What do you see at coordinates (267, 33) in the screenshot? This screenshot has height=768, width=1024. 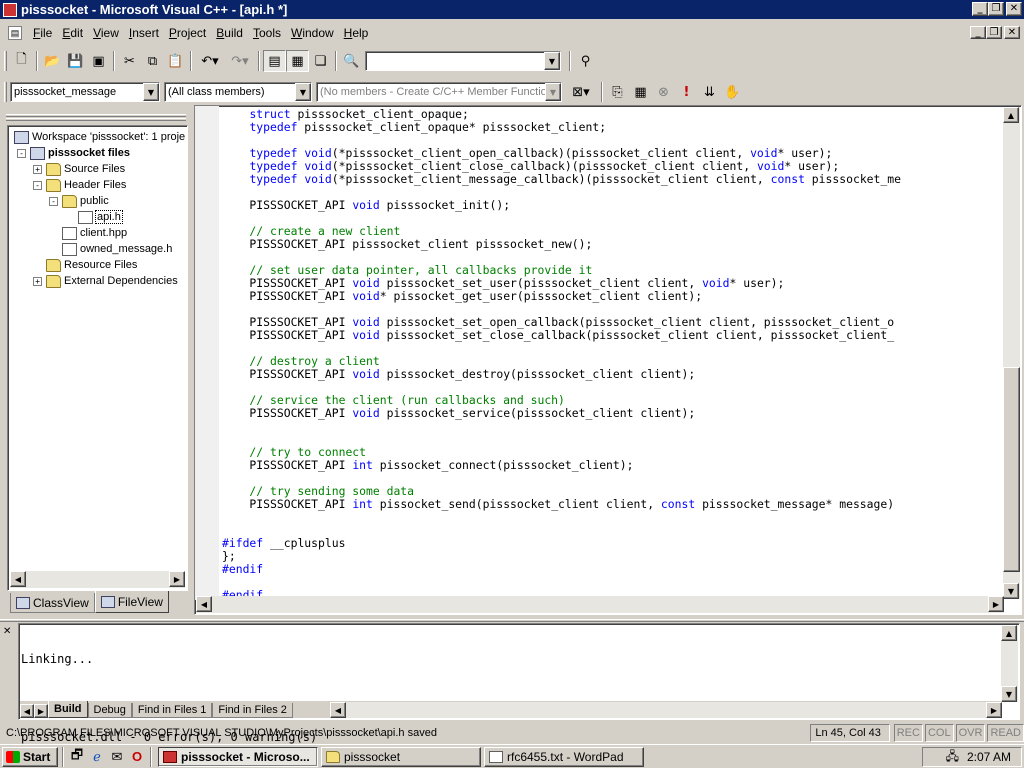 I see `menu-tools: Tools` at bounding box center [267, 33].